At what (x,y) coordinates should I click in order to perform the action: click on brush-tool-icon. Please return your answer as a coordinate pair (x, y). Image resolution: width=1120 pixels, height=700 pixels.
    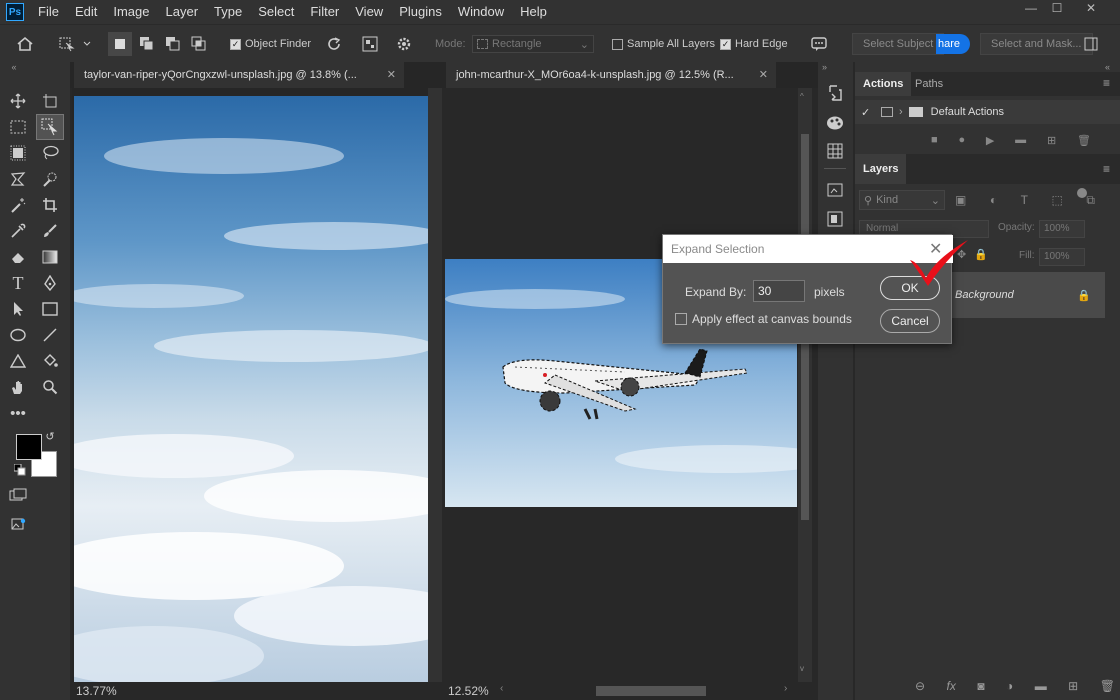
    Looking at the image, I should click on (50, 231).